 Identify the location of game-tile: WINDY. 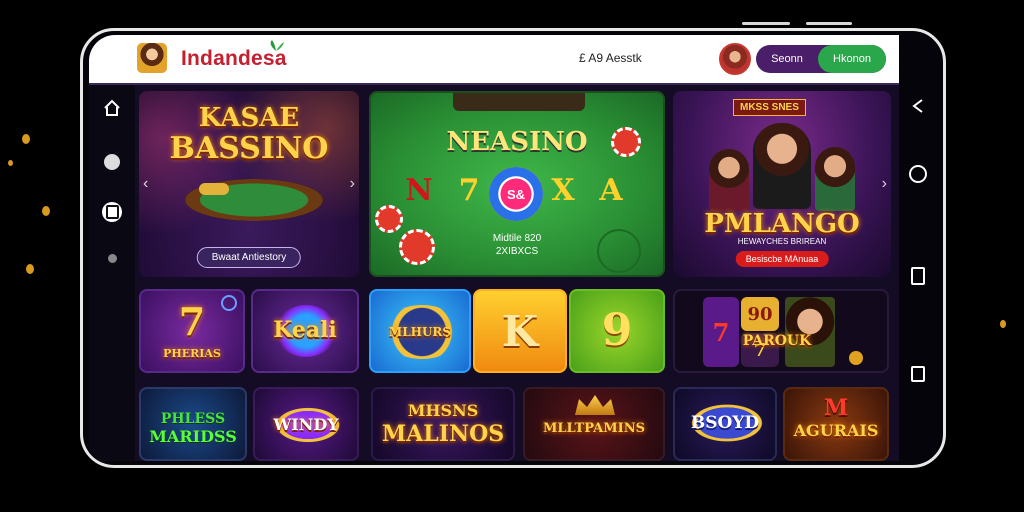
(306, 424).